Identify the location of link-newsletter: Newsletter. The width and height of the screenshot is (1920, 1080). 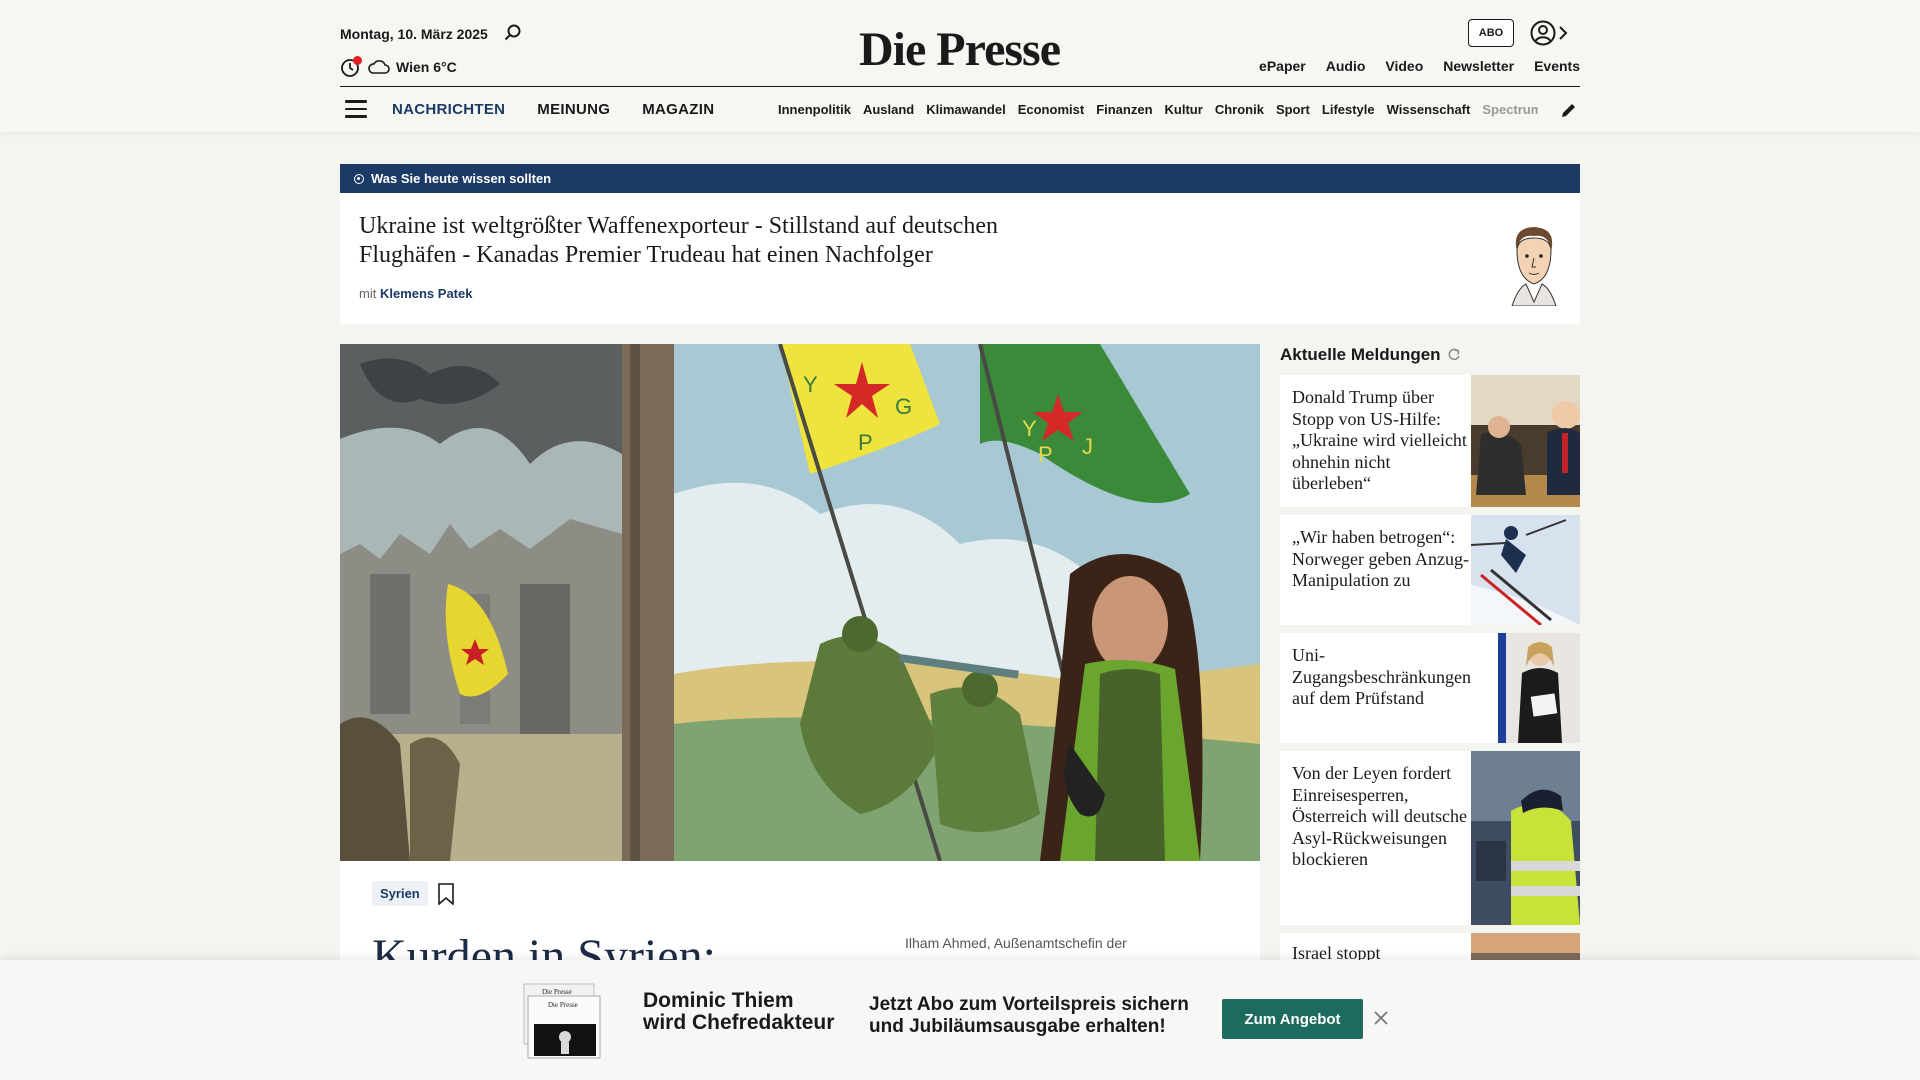
(1478, 66).